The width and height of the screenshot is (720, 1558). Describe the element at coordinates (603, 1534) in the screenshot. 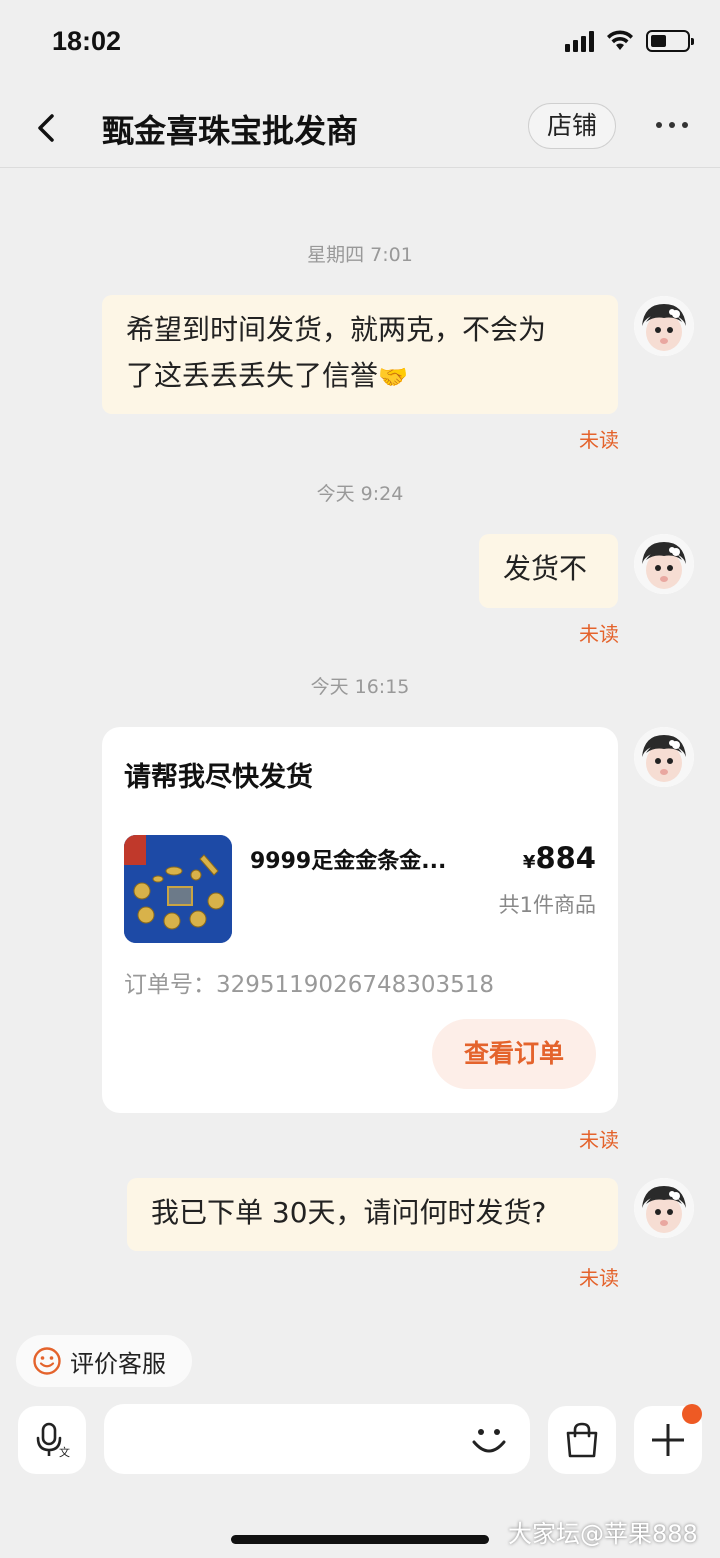

I see `watermark: 大家坛@苹果888` at that location.